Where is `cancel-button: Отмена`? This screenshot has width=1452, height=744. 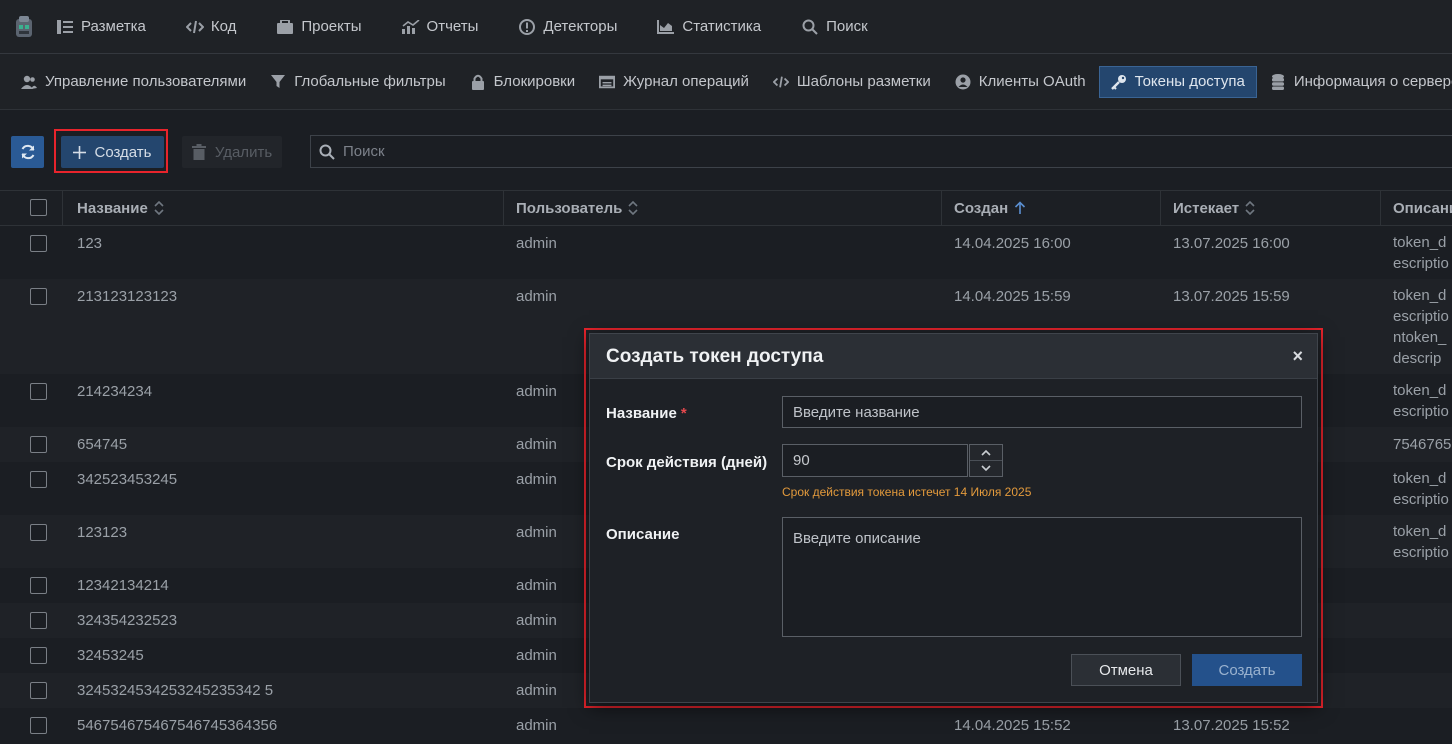 cancel-button: Отмена is located at coordinates (1126, 670).